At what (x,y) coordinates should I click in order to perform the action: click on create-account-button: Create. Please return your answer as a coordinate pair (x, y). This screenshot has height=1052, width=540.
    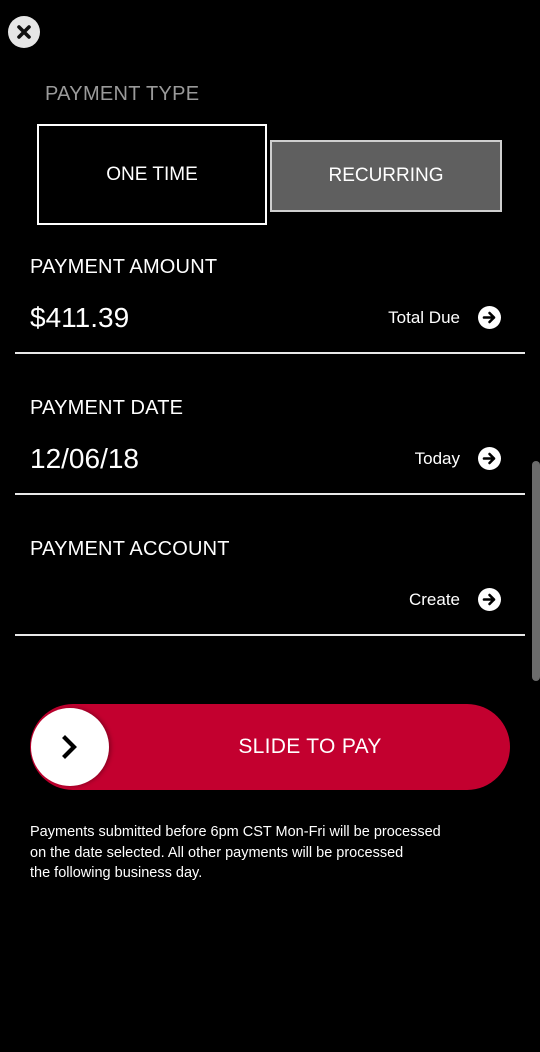
    Looking at the image, I should click on (455, 599).